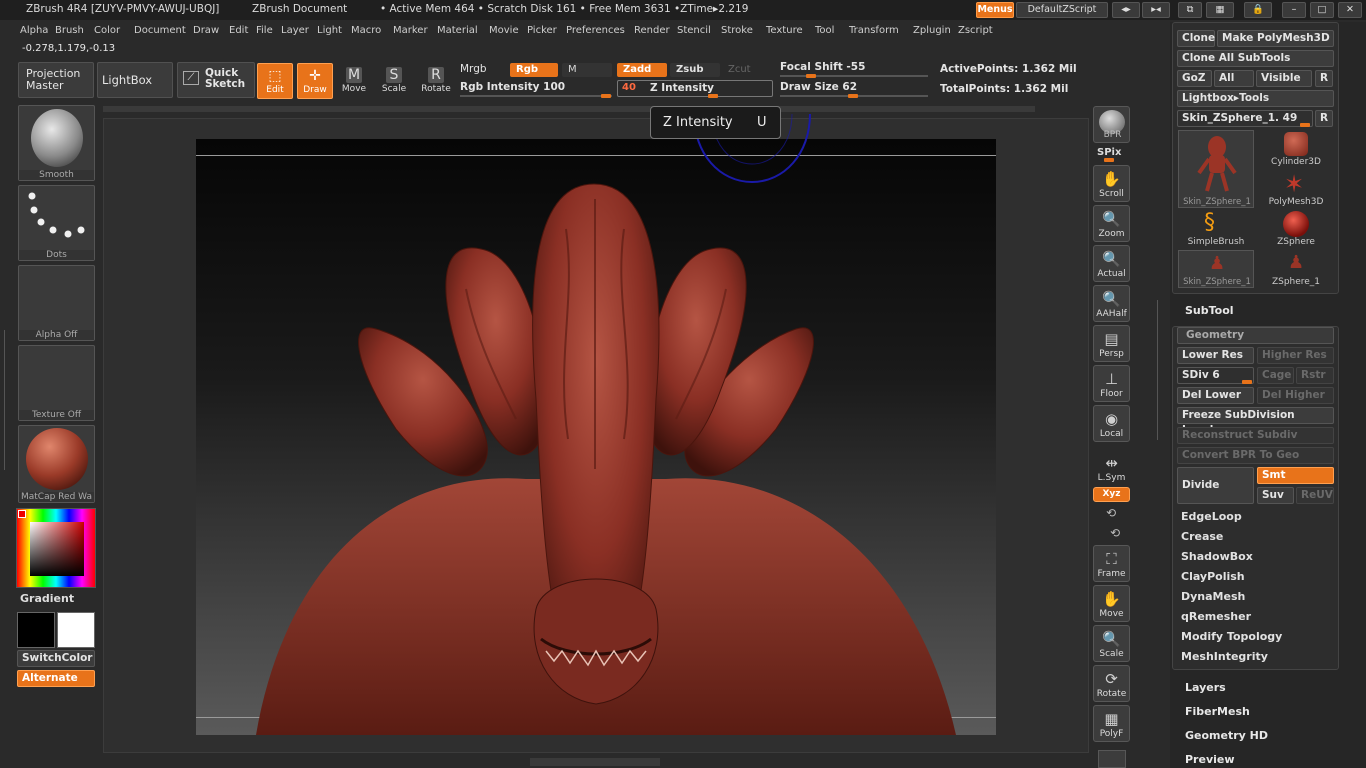 This screenshot has height=768, width=1366. Describe the element at coordinates (1156, 10) in the screenshot. I see `layout-next-icon: ▸◂` at that location.